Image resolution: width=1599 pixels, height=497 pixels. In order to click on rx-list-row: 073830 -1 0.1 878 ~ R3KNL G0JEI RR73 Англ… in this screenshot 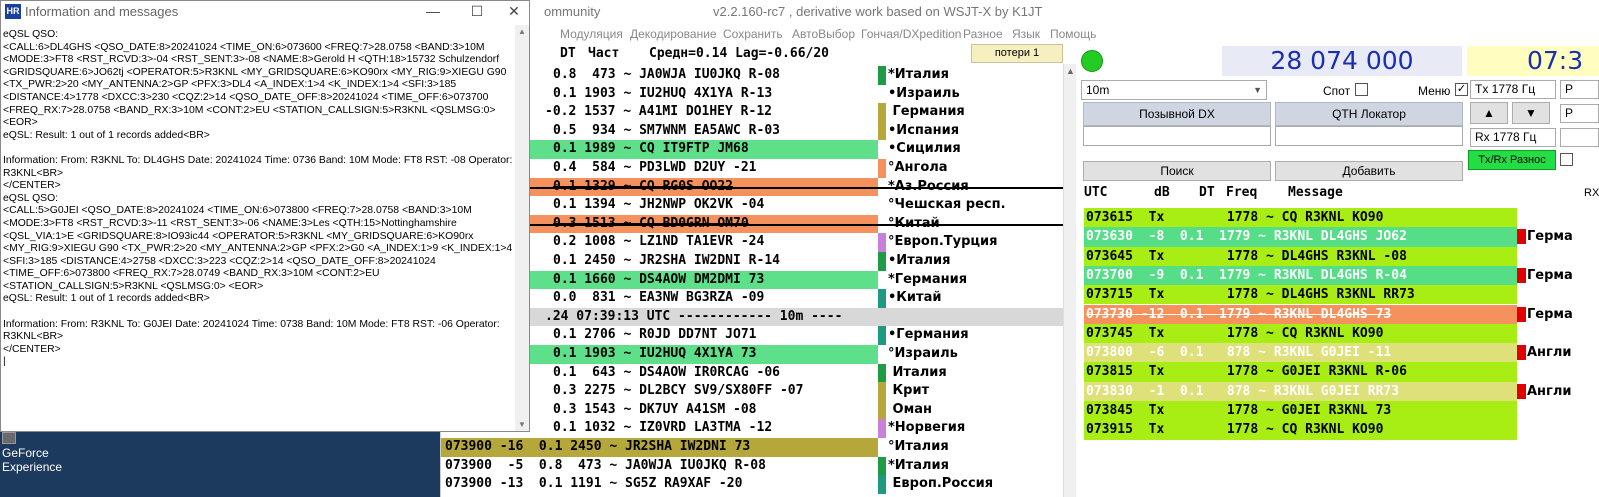, I will do `click(1327, 391)`.